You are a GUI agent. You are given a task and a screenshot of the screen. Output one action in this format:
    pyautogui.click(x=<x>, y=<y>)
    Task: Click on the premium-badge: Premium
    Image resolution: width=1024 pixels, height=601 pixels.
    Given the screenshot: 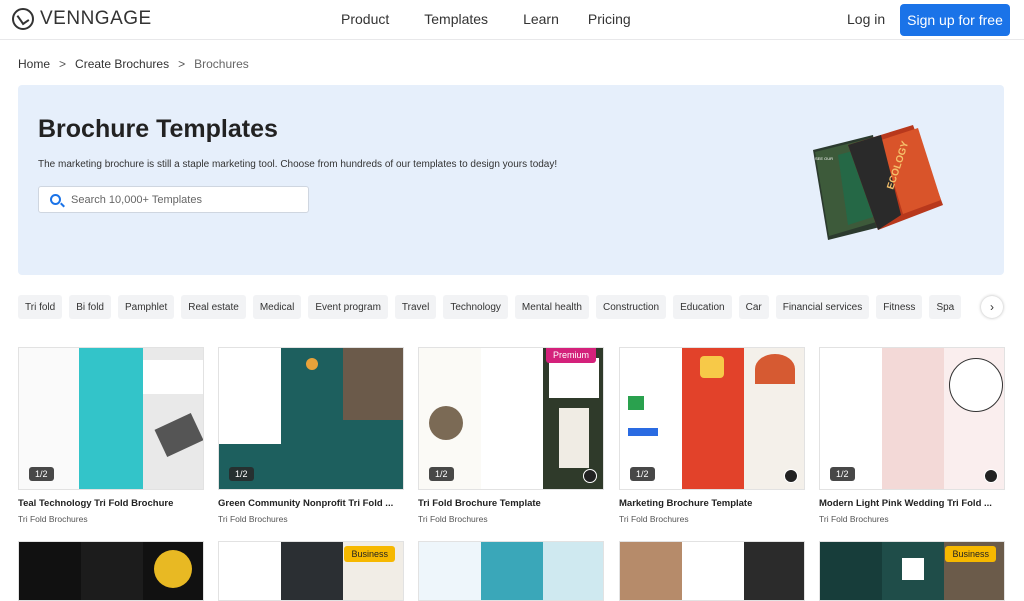 What is the action you would take?
    pyautogui.click(x=570, y=355)
    